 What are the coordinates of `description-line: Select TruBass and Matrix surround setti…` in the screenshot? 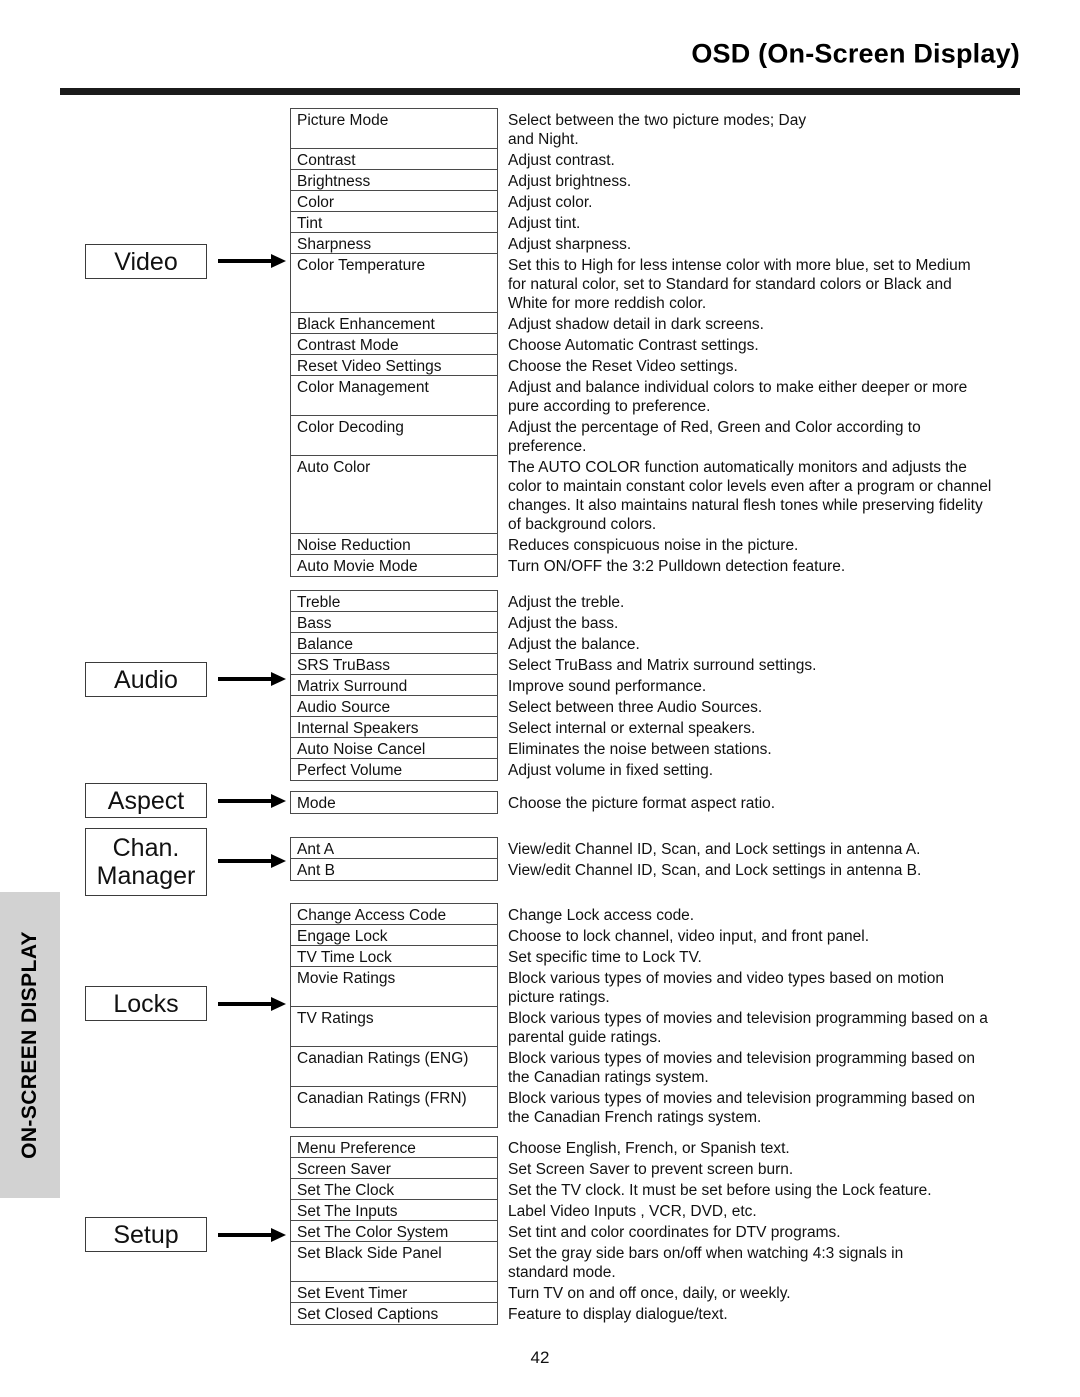 It's located at (662, 665).